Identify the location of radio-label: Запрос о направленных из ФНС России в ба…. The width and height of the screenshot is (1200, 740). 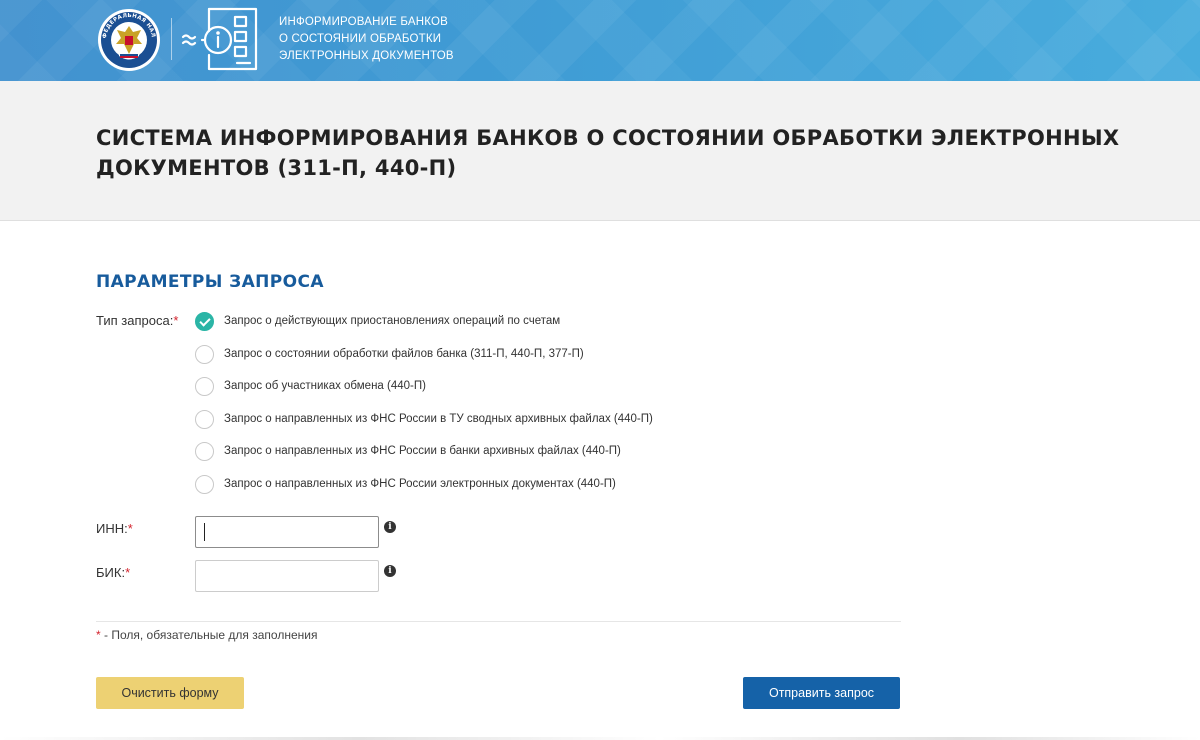
(422, 451).